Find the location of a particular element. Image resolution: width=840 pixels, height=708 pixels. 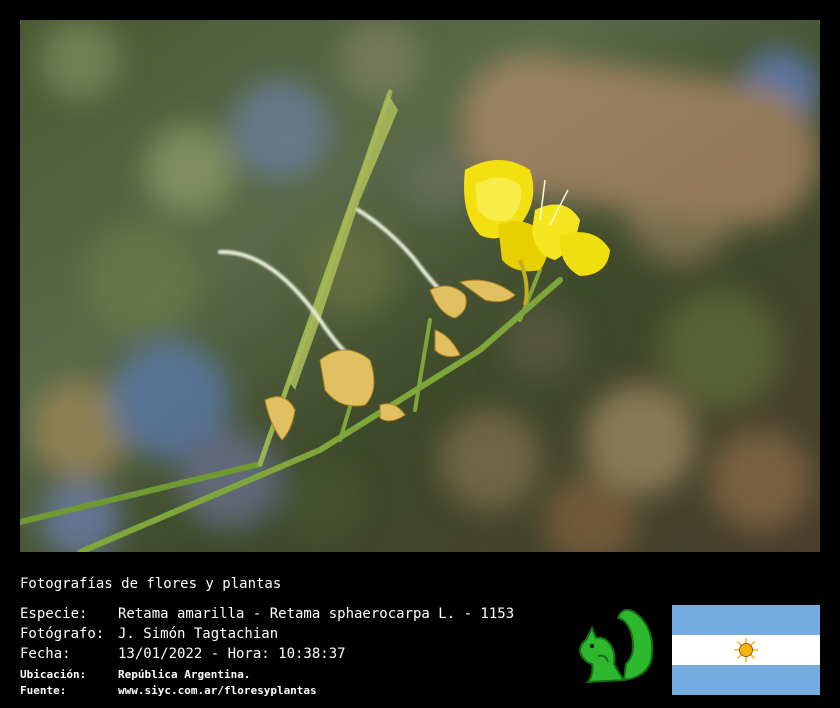

squirrel-logo-icon is located at coordinates (616, 646).